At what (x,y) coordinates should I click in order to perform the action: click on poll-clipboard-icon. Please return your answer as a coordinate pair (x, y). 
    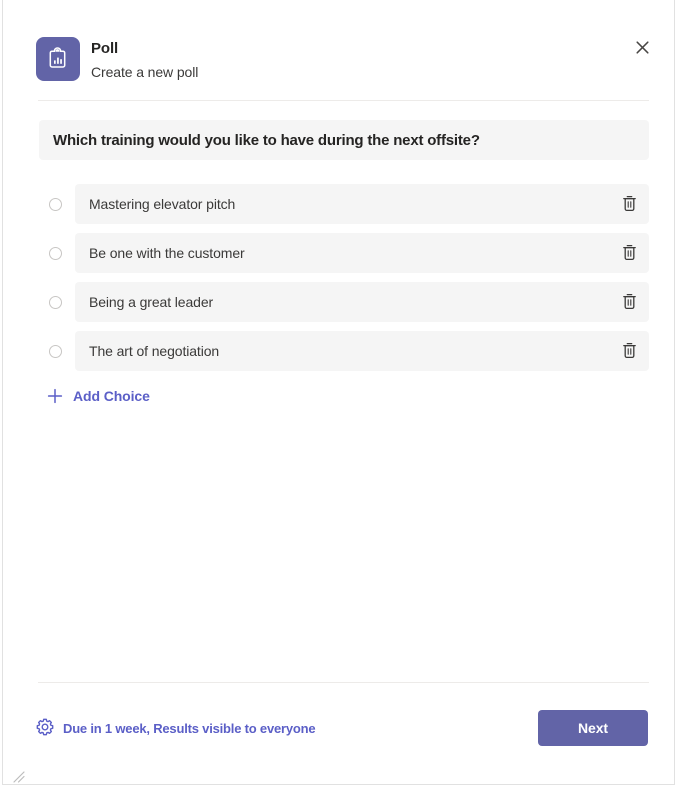
    Looking at the image, I should click on (58, 59).